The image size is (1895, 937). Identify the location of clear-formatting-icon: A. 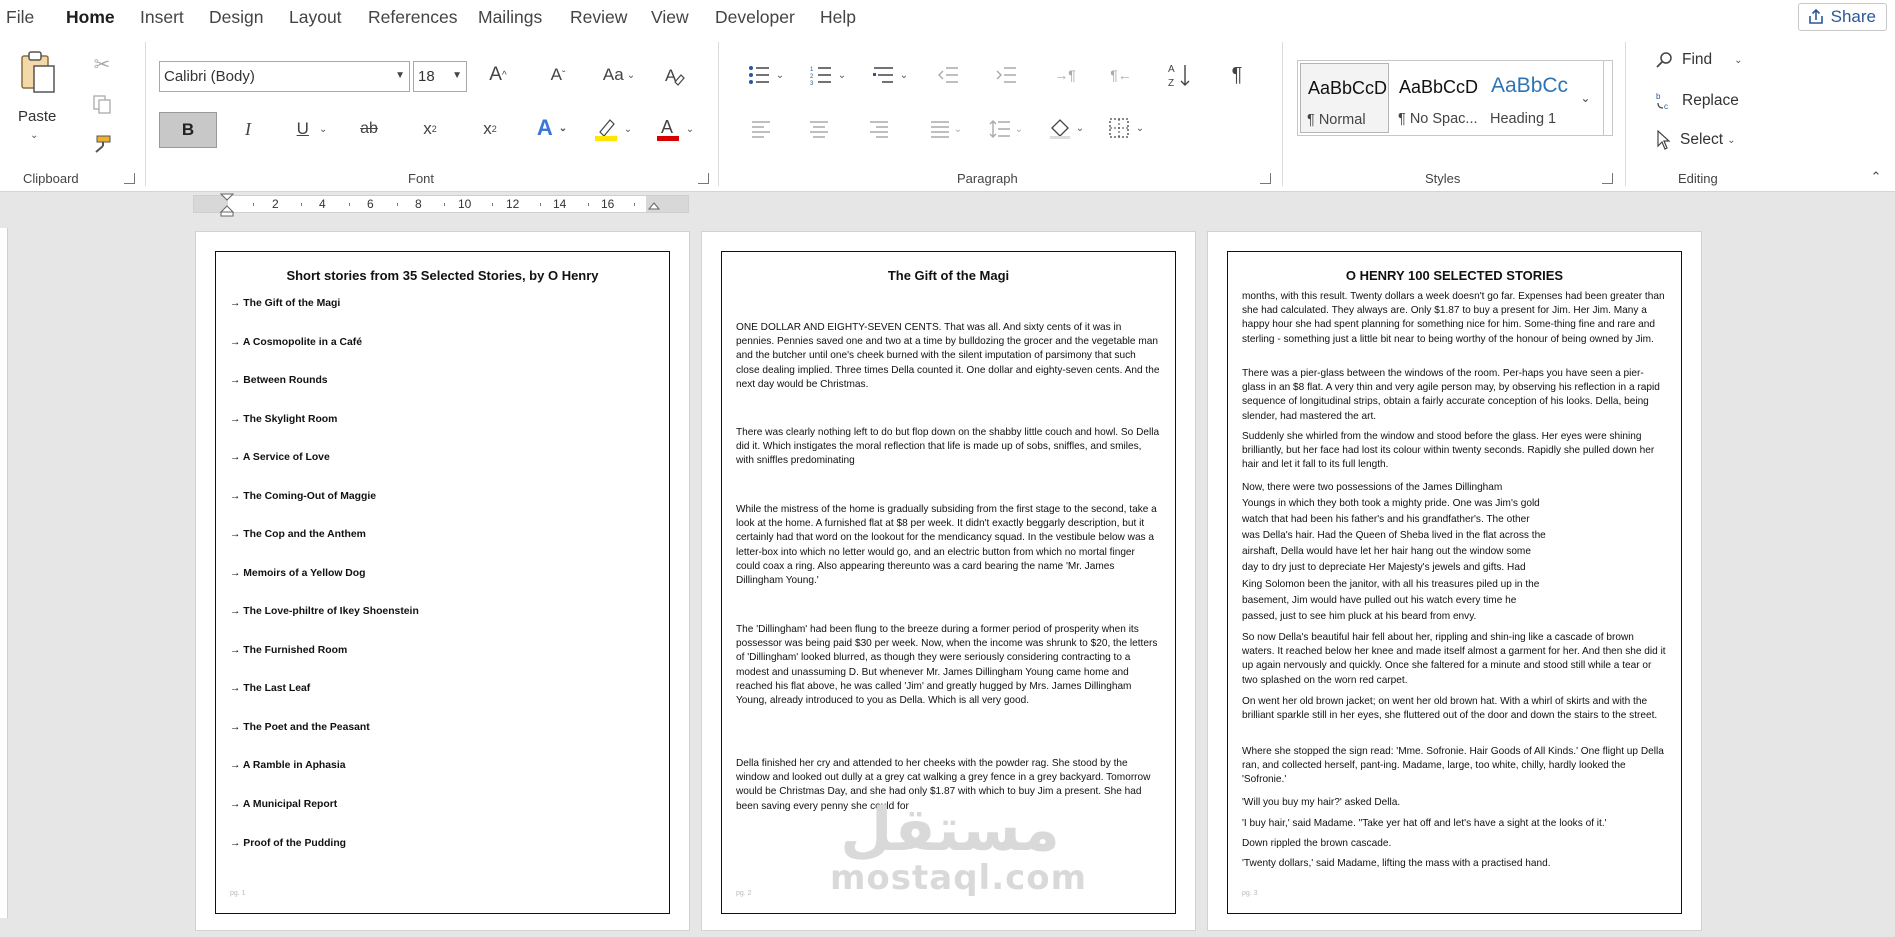
(674, 75).